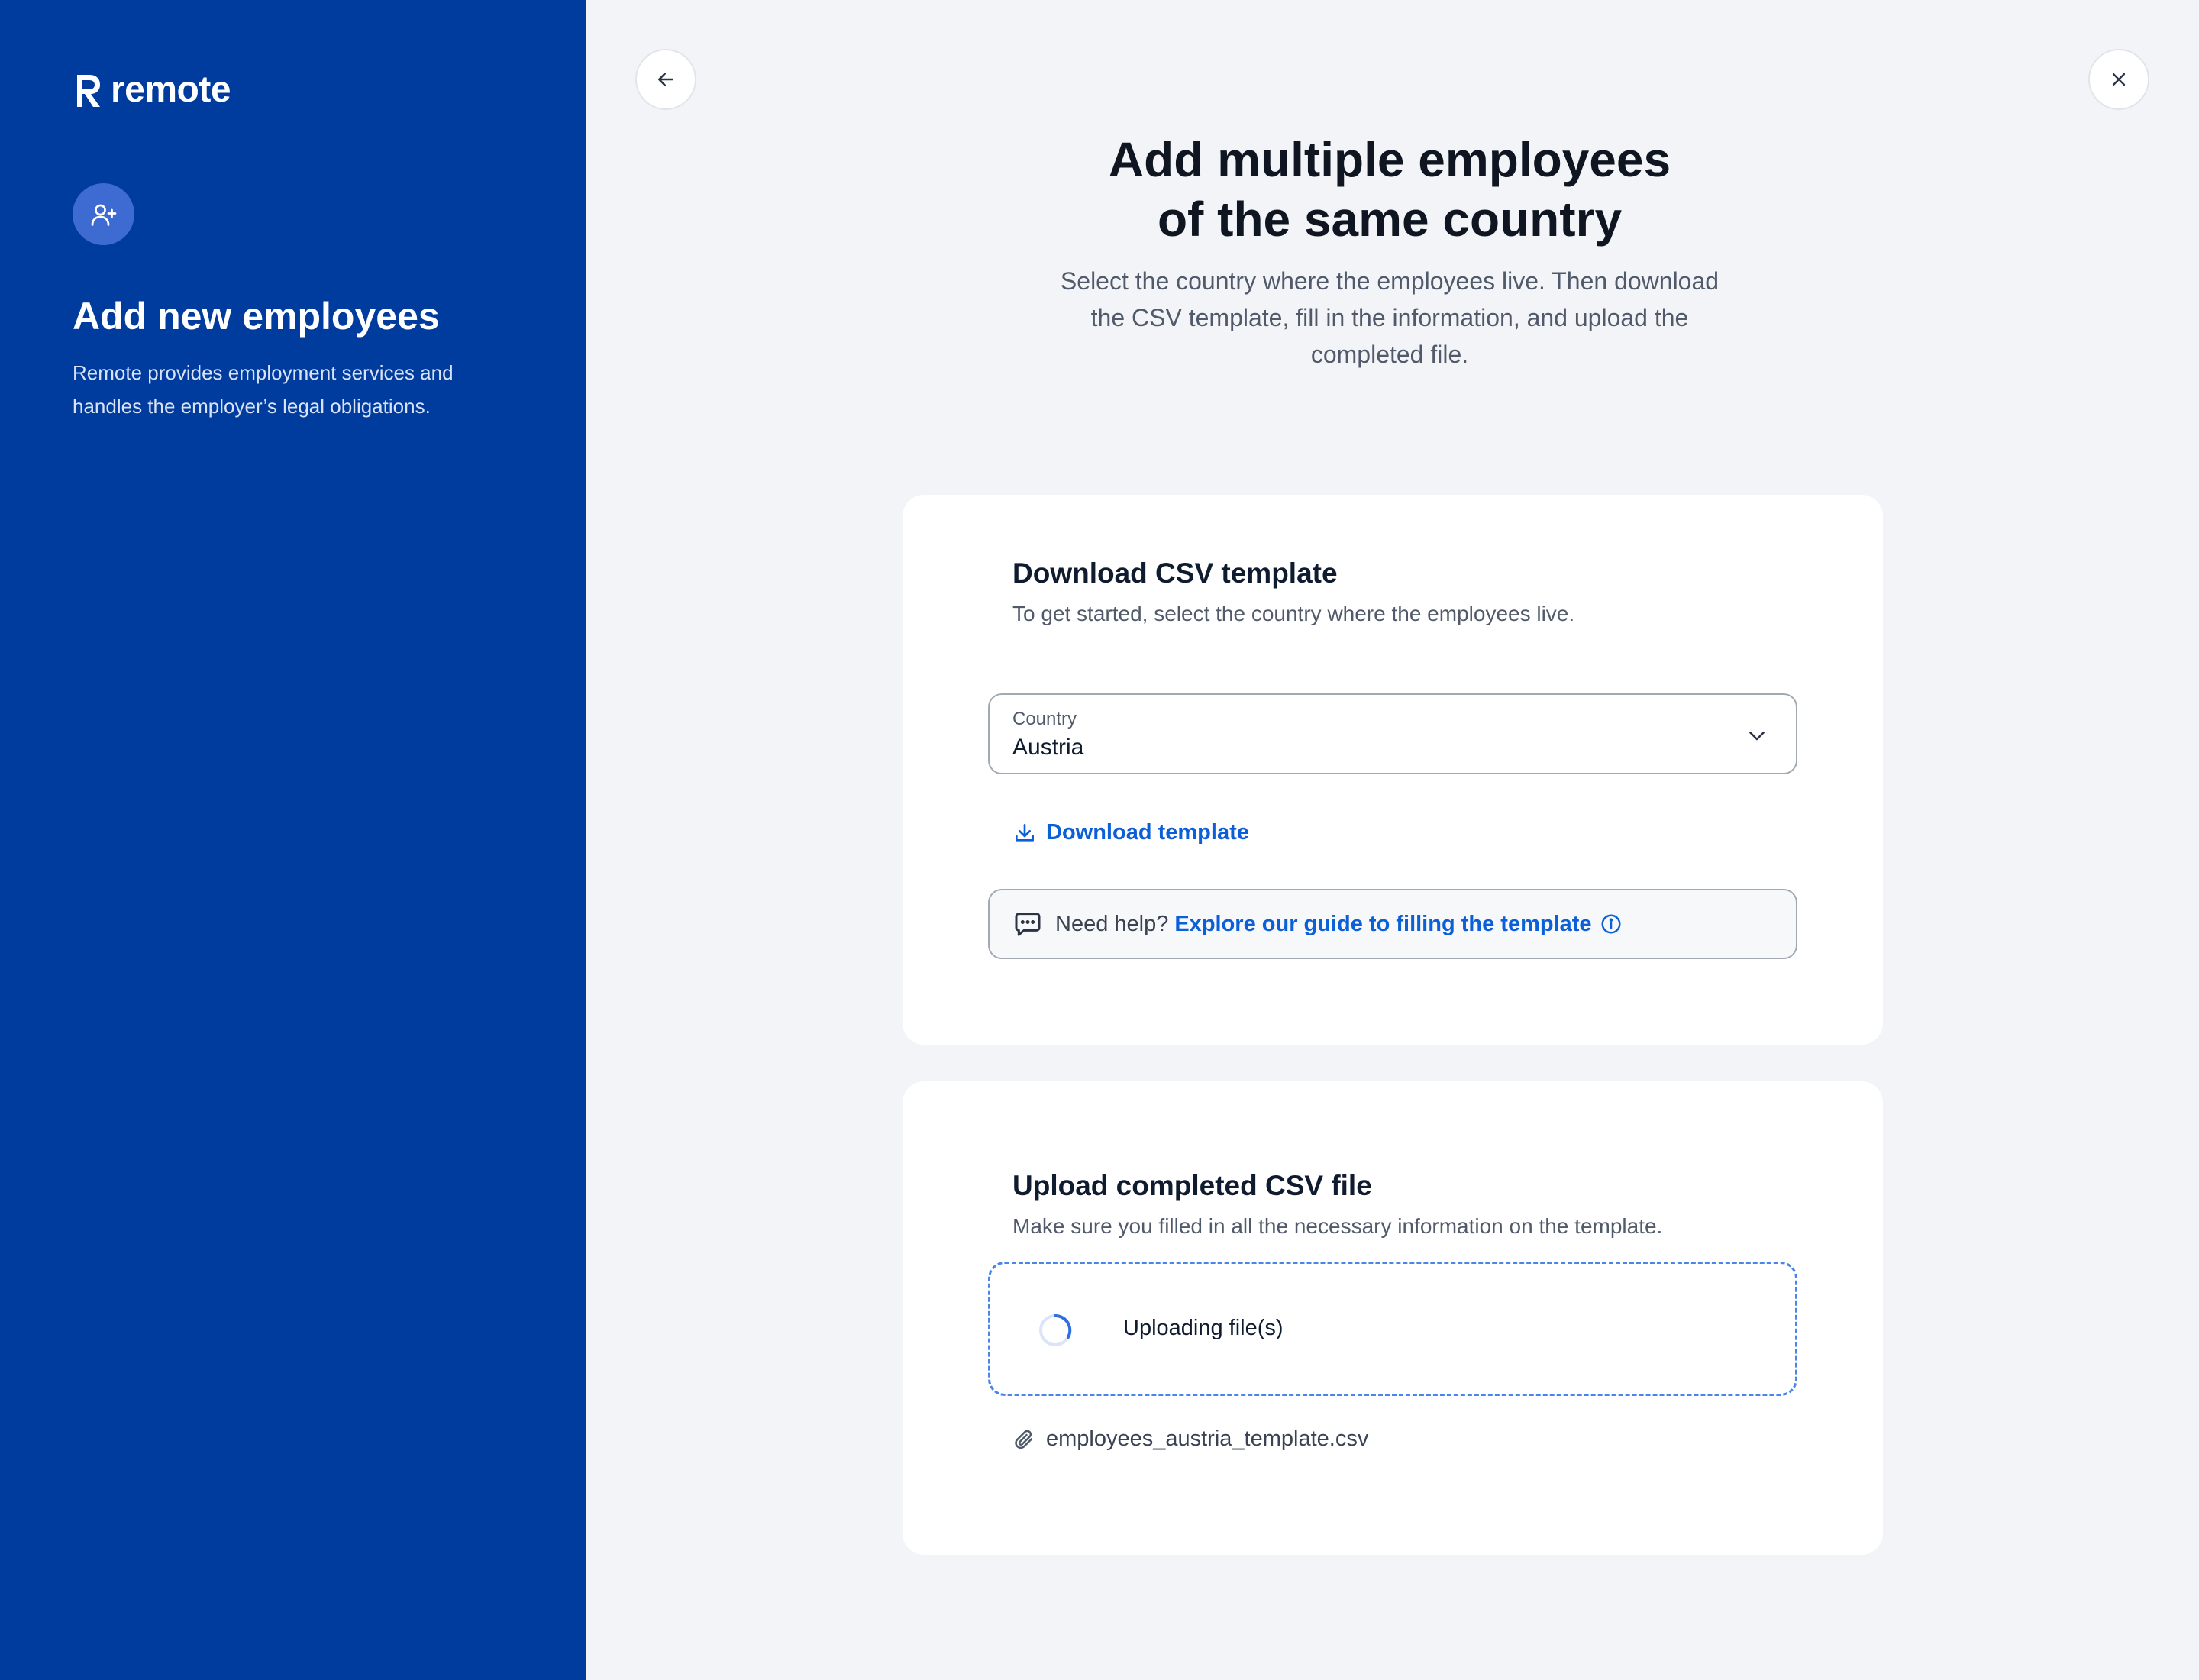  Describe the element at coordinates (256, 316) in the screenshot. I see `sidebar-title: Add new employees` at that location.